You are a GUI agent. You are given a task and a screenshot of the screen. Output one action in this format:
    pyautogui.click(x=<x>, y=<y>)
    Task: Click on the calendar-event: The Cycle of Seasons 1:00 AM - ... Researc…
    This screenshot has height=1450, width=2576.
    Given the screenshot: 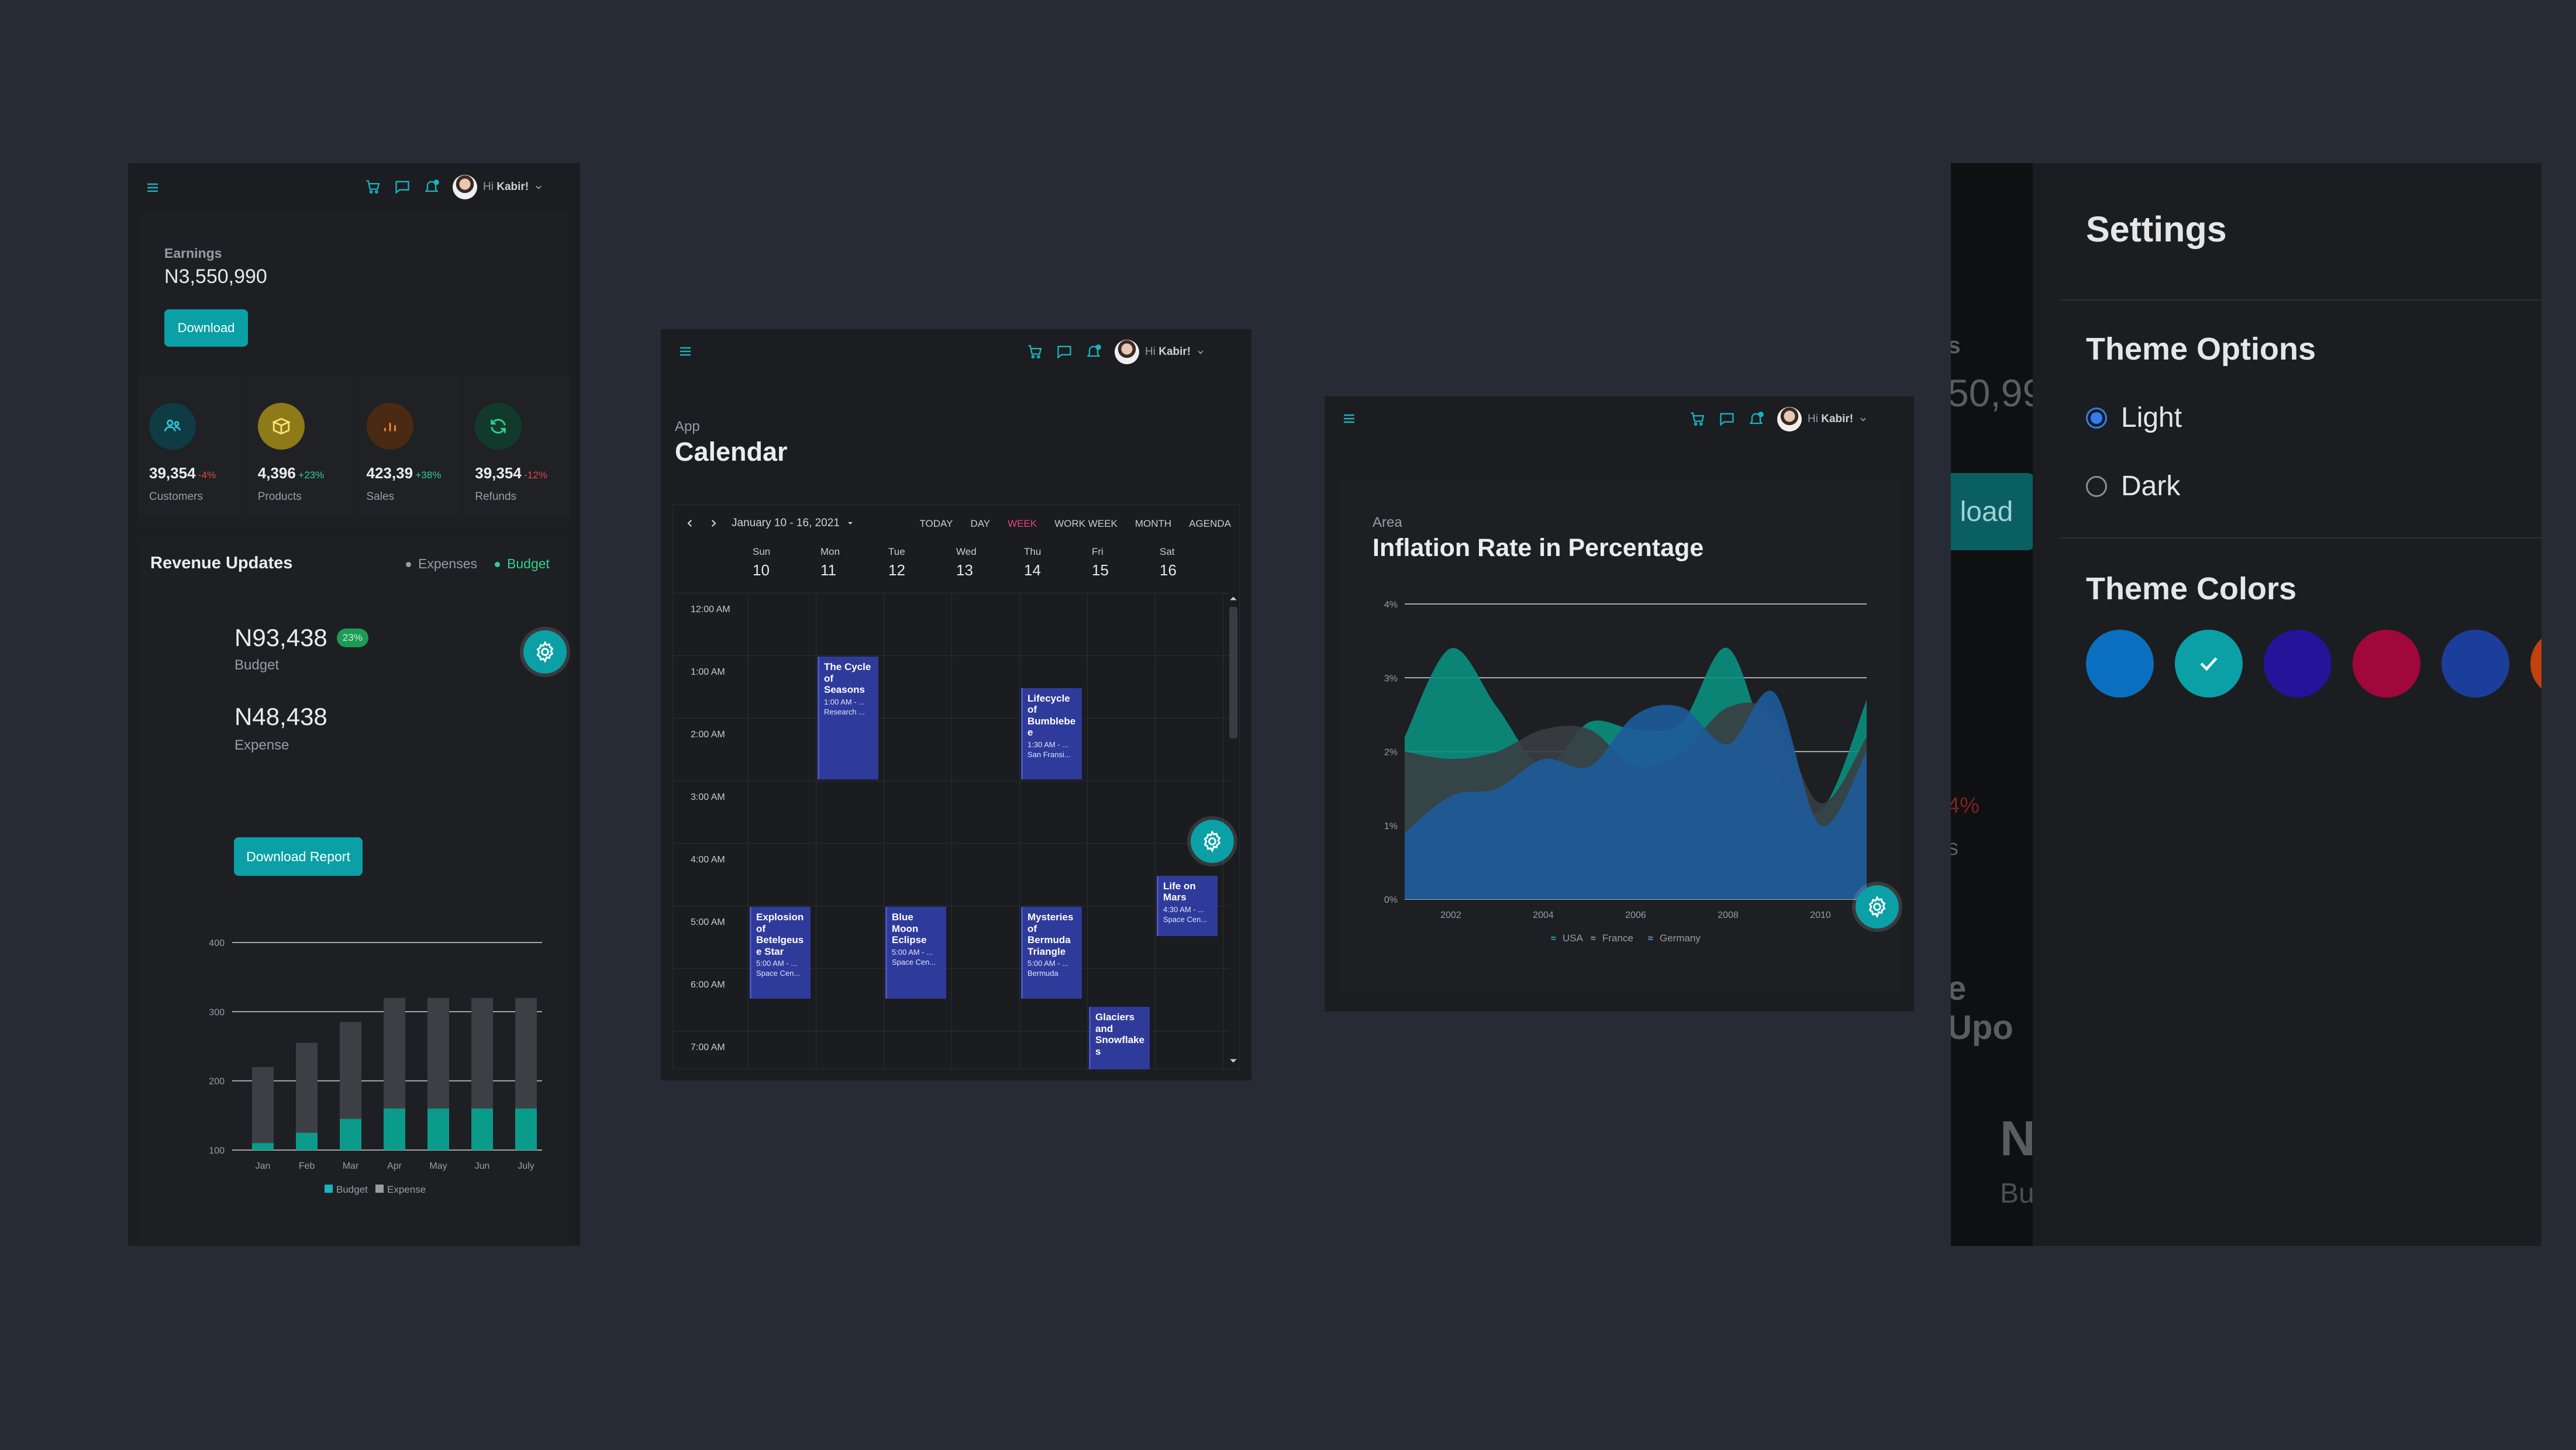 What is the action you would take?
    pyautogui.click(x=848, y=718)
    